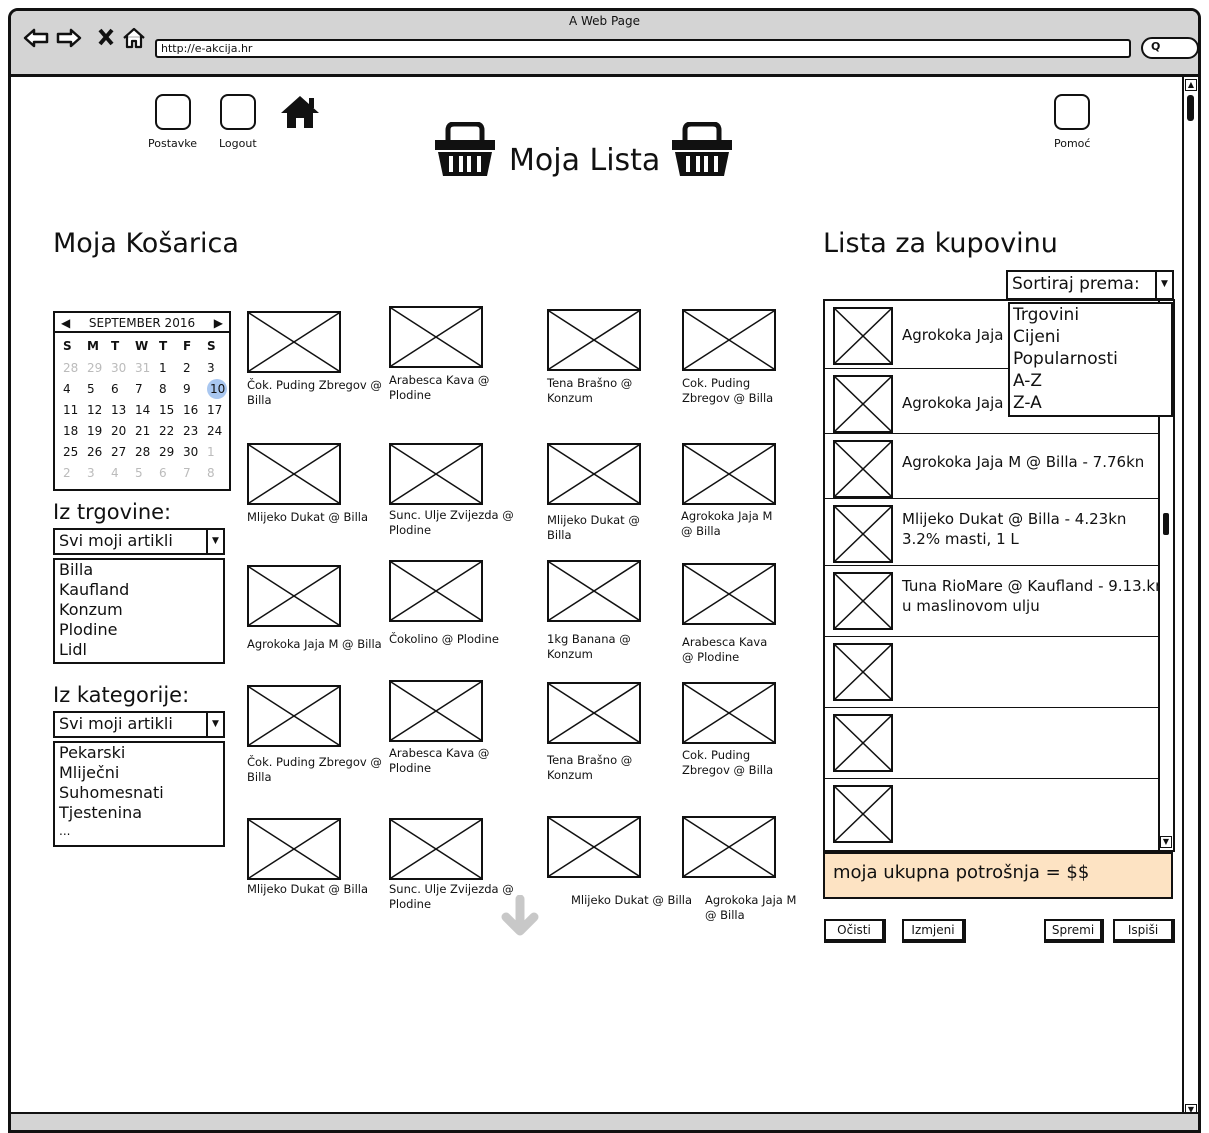 The width and height of the screenshot is (1209, 1133). I want to click on product-label: Cok. Puding Zbregov @ Billa, so click(732, 391).